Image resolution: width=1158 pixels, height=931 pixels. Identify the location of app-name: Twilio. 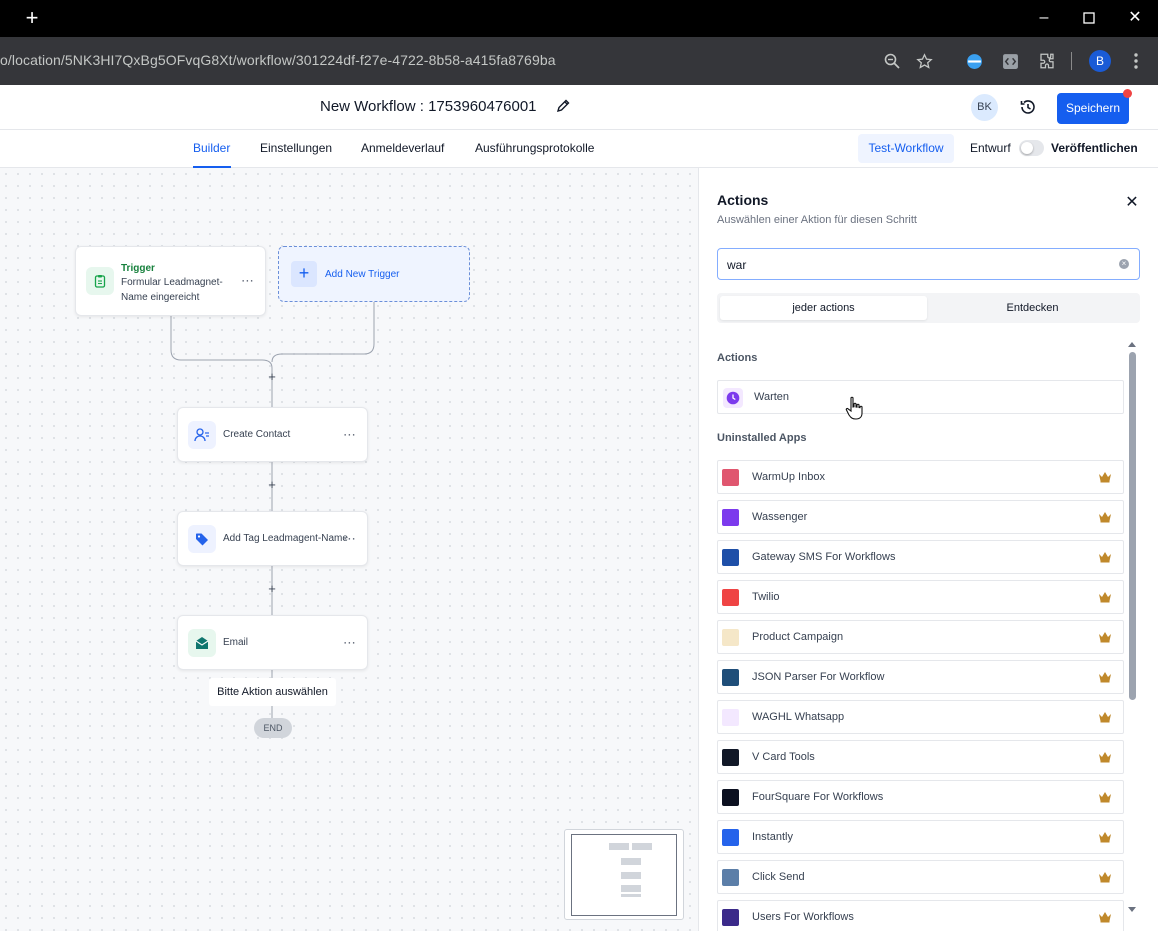
(766, 597).